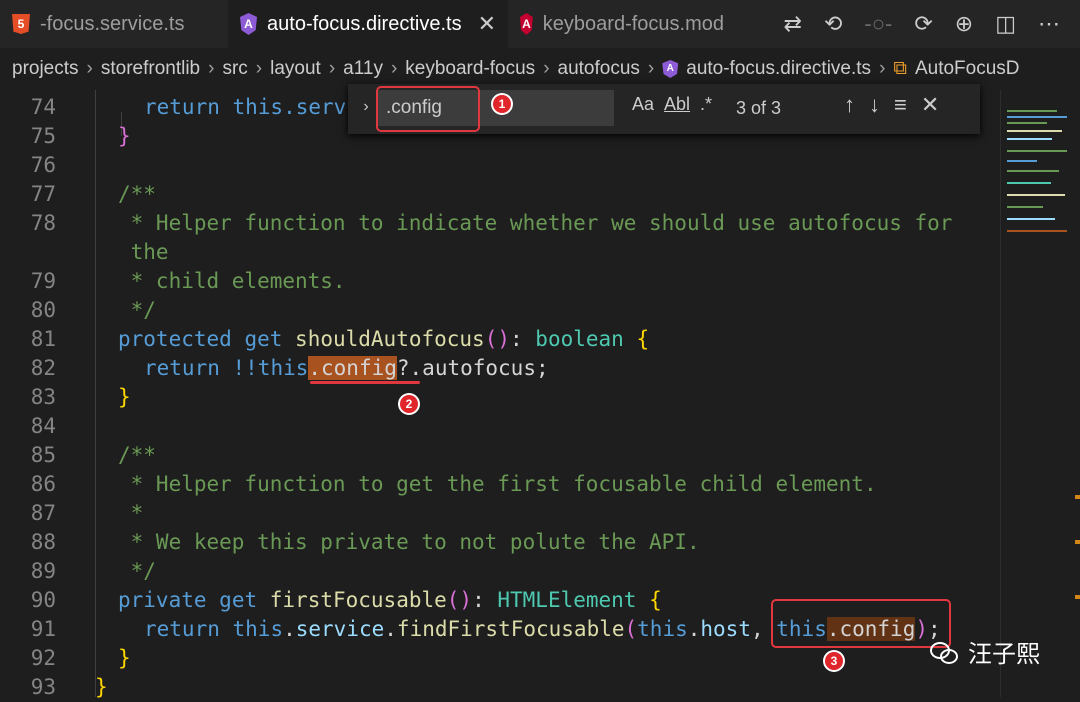 Image resolution: width=1080 pixels, height=702 pixels. What do you see at coordinates (793, 24) in the screenshot?
I see `git-compare-icon: ⇄` at bounding box center [793, 24].